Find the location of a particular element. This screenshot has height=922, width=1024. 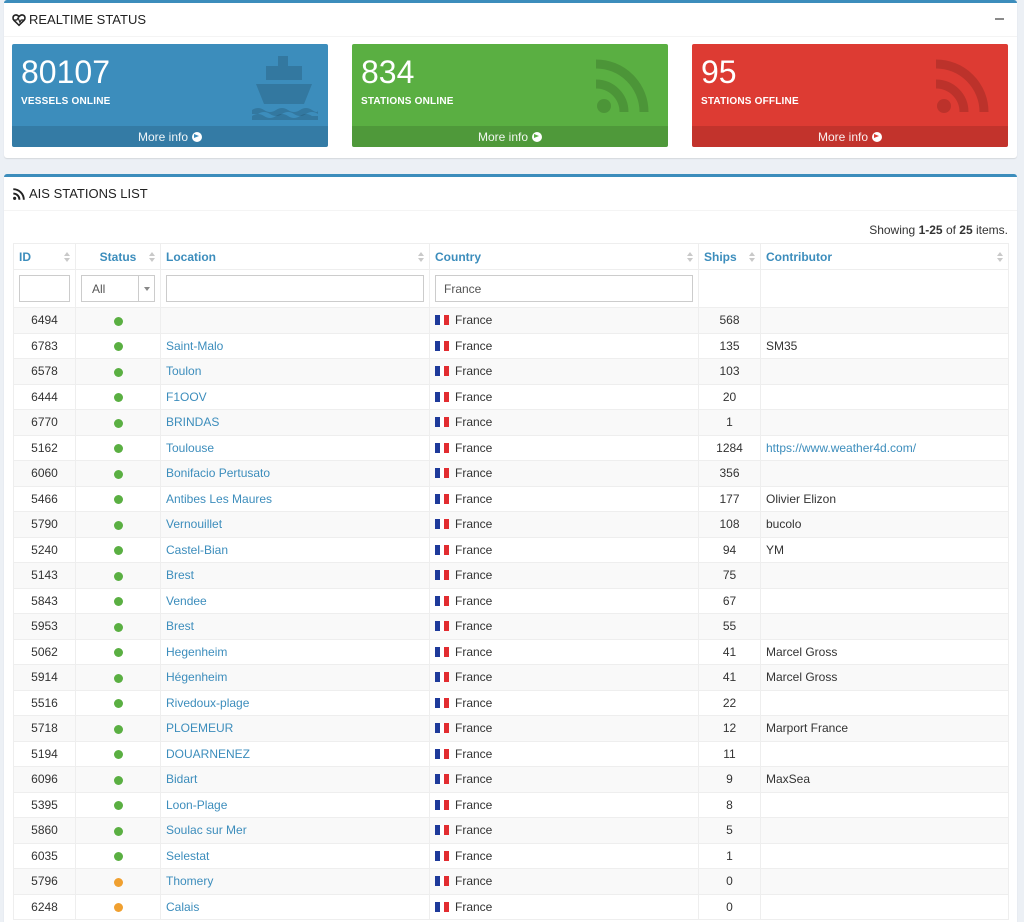

column-header-status: Status is located at coordinates (118, 256).